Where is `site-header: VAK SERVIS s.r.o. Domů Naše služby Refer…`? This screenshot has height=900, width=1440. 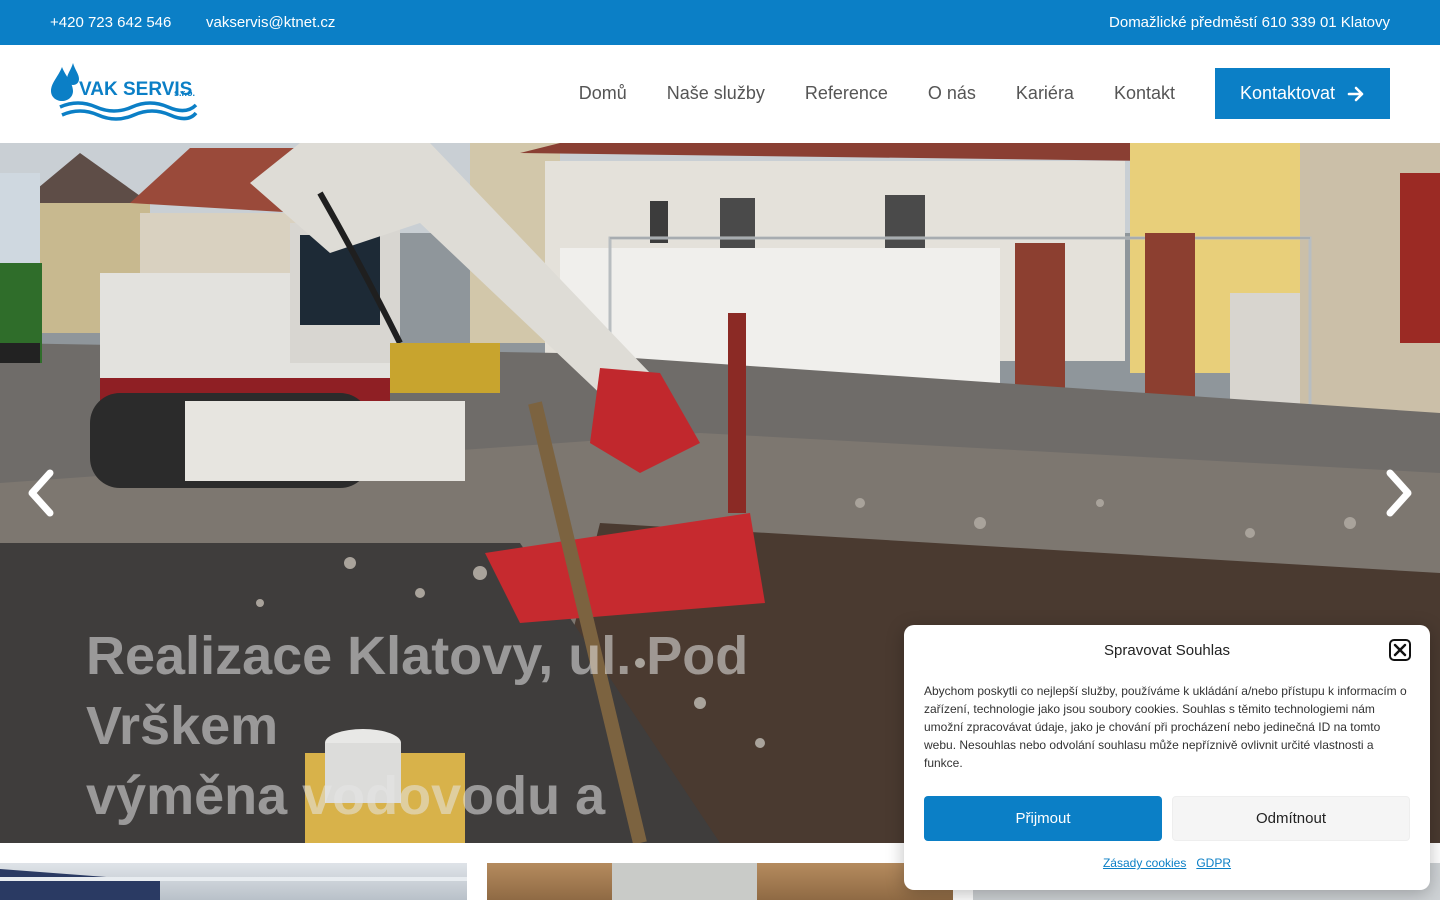
site-header: VAK SERVIS s.r.o. Domů Naše služby Refer… is located at coordinates (720, 94).